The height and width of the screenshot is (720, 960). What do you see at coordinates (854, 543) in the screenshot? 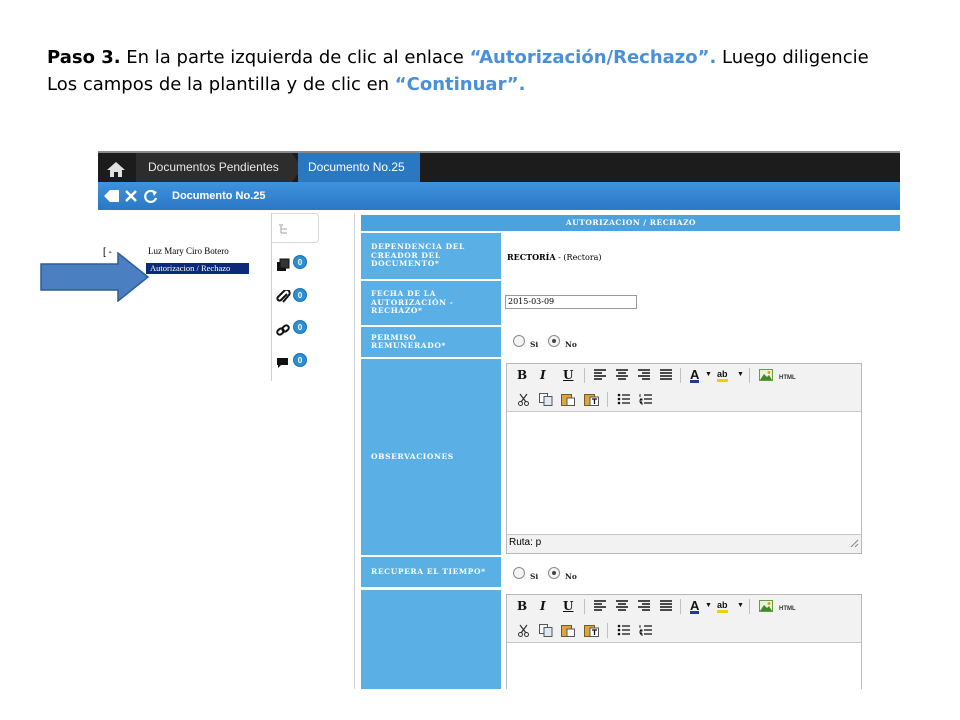
I see `resize-handle-icon` at bounding box center [854, 543].